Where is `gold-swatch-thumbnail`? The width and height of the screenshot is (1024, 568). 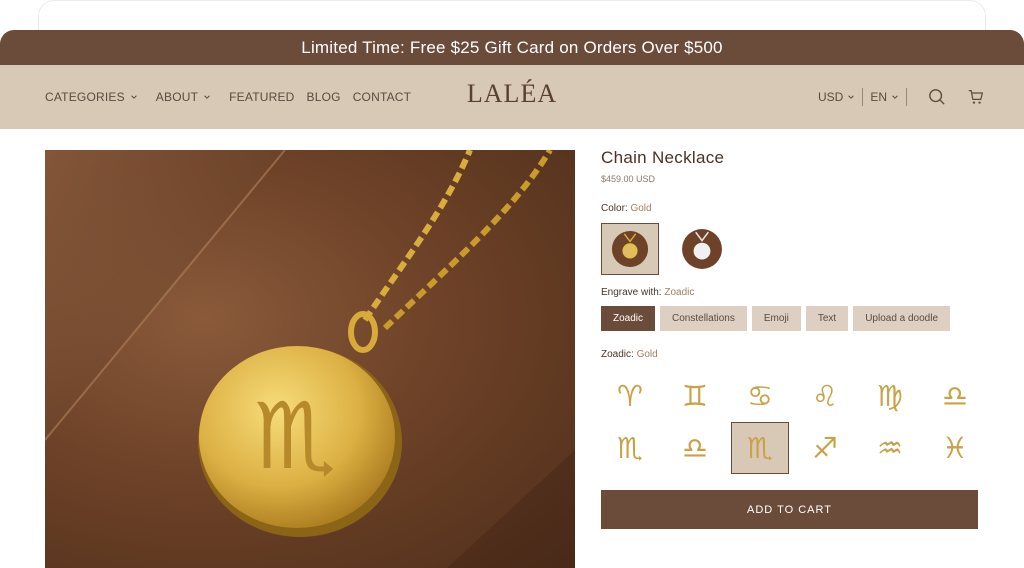 gold-swatch-thumbnail is located at coordinates (630, 249).